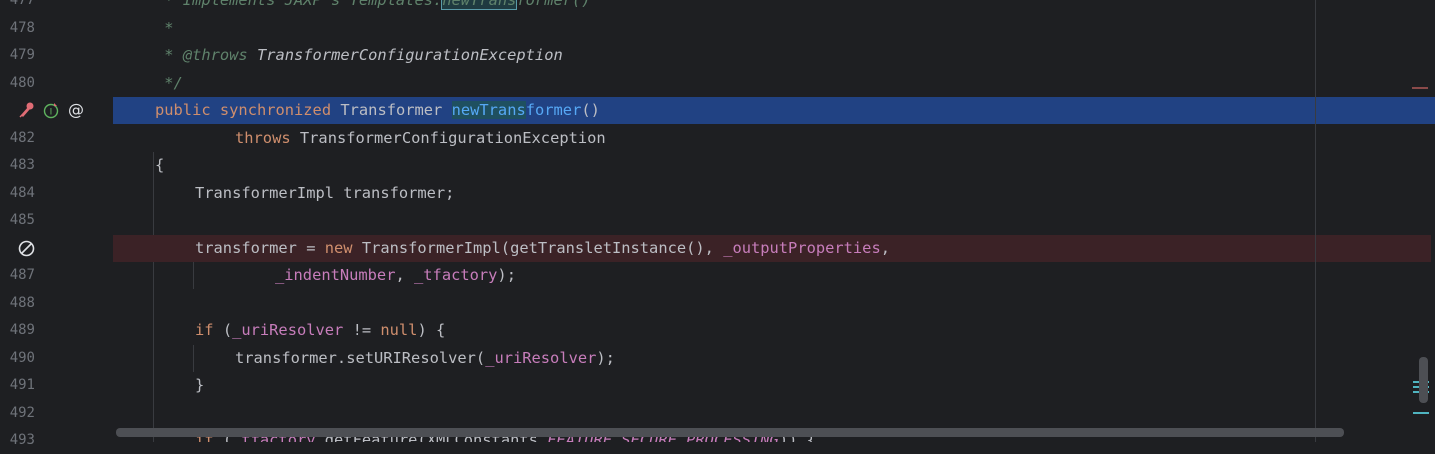 This screenshot has height=454, width=1435. Describe the element at coordinates (835, 138) in the screenshot. I see `code-line: throws TransformerConfigurationException` at that location.